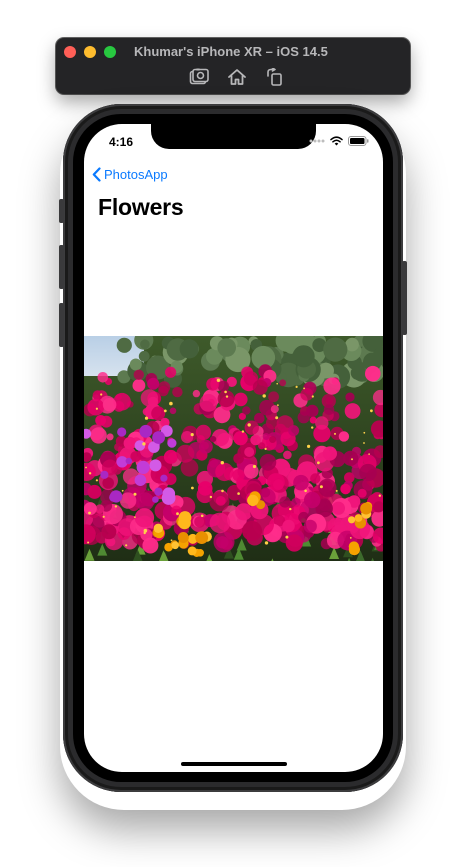 This screenshot has height=867, width=466. I want to click on back-button: PhotosApp, so click(130, 174).